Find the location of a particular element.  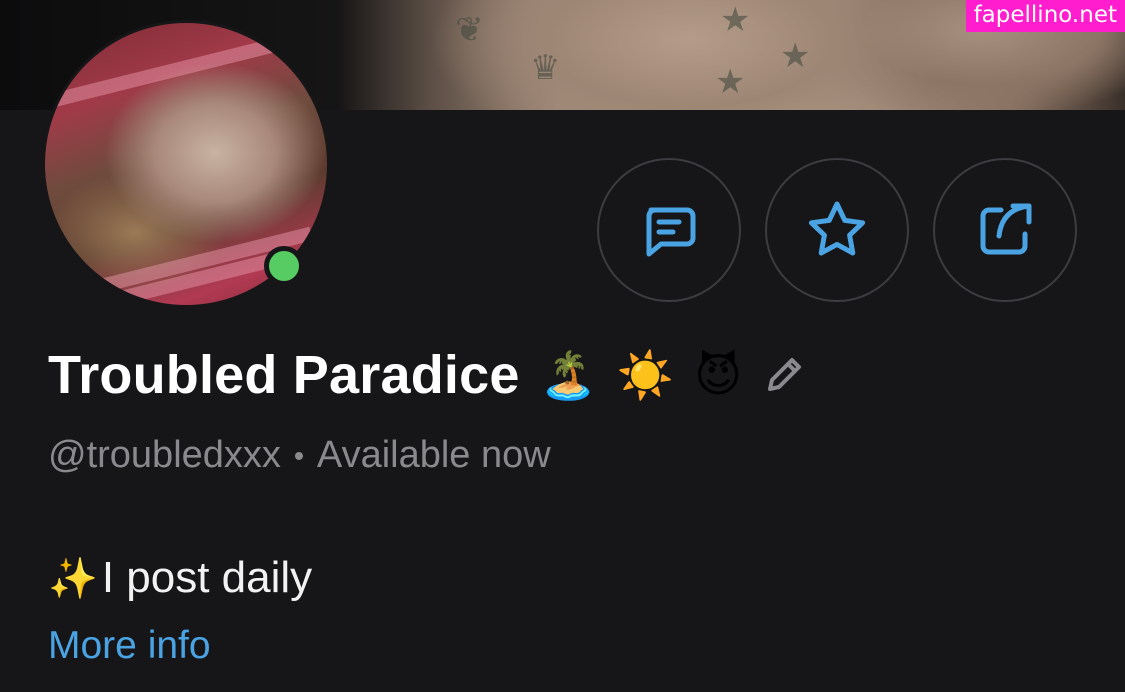

message-button is located at coordinates (669, 230).